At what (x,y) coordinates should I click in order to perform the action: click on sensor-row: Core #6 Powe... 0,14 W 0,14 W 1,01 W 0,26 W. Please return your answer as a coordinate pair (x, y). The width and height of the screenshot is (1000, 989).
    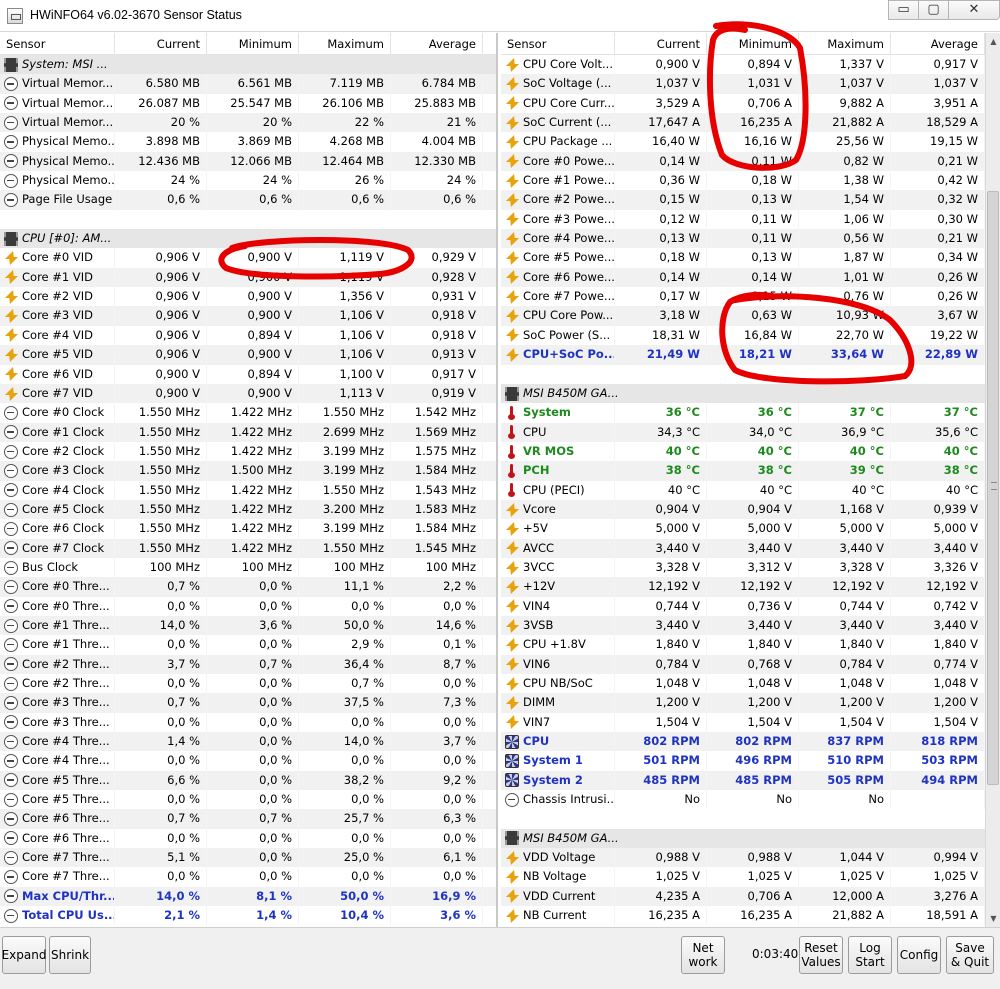
    Looking at the image, I should click on (743, 277).